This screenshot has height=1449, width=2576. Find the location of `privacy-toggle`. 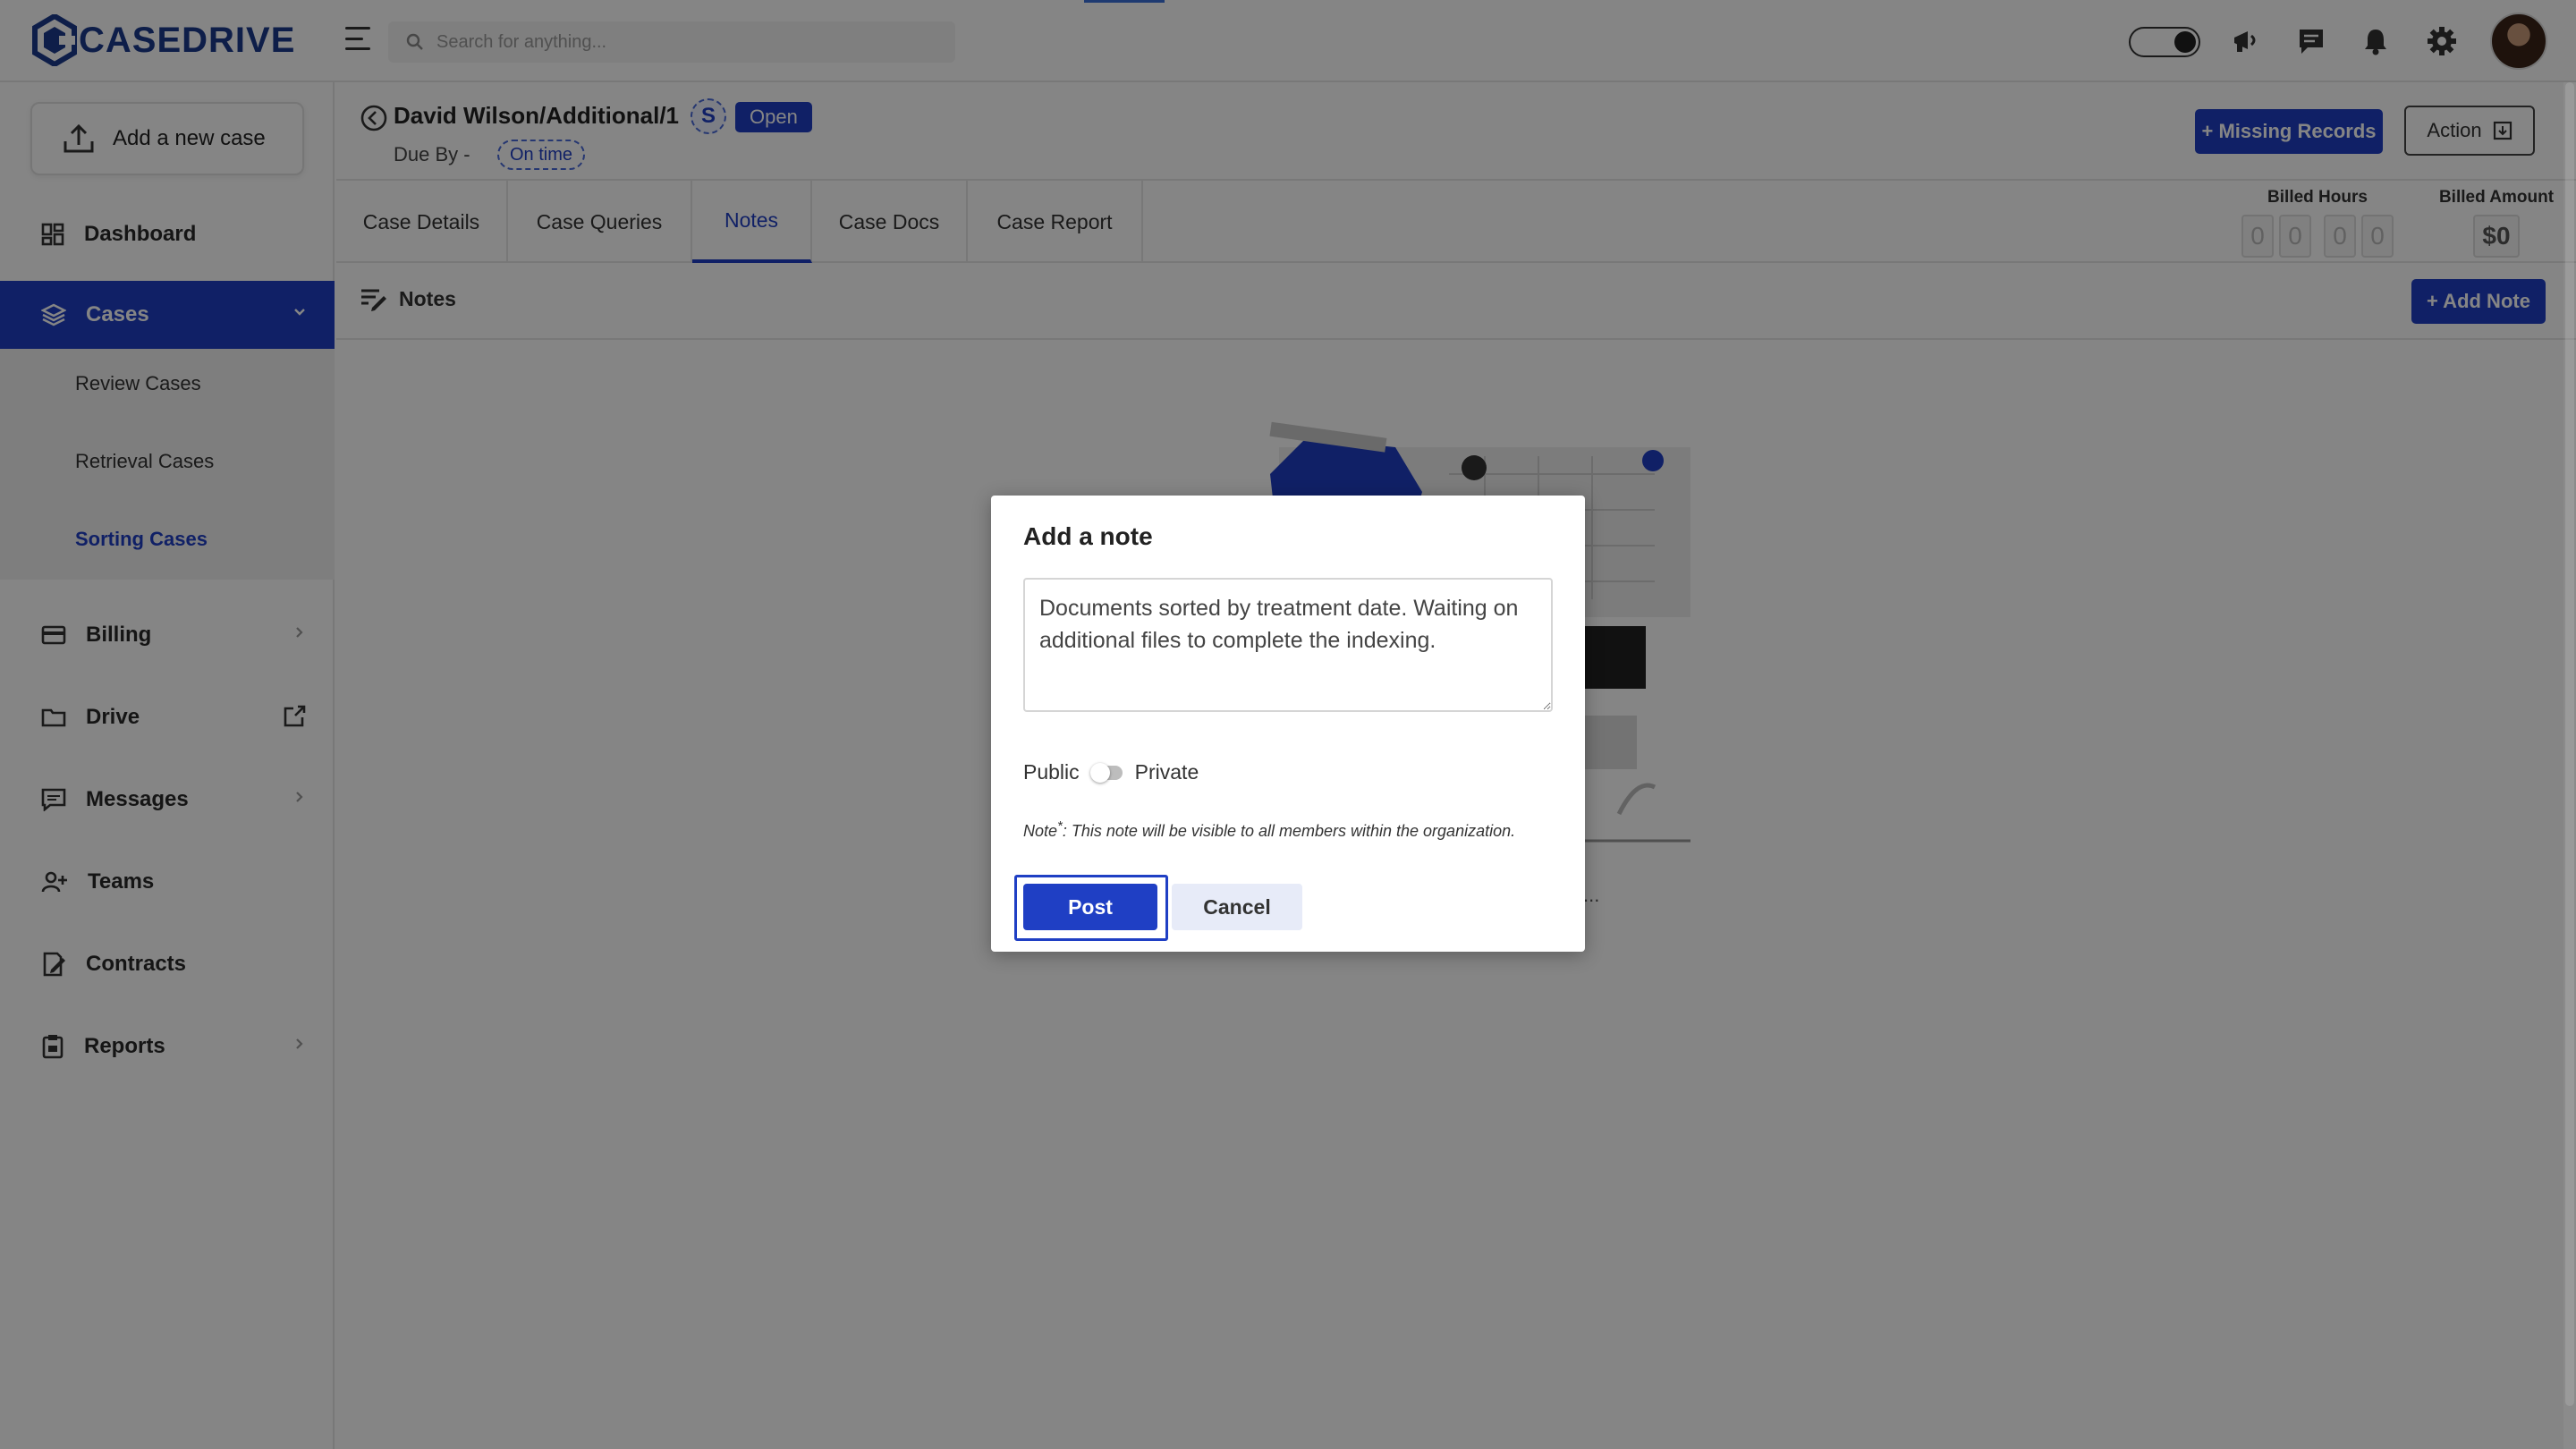

privacy-toggle is located at coordinates (1106, 772).